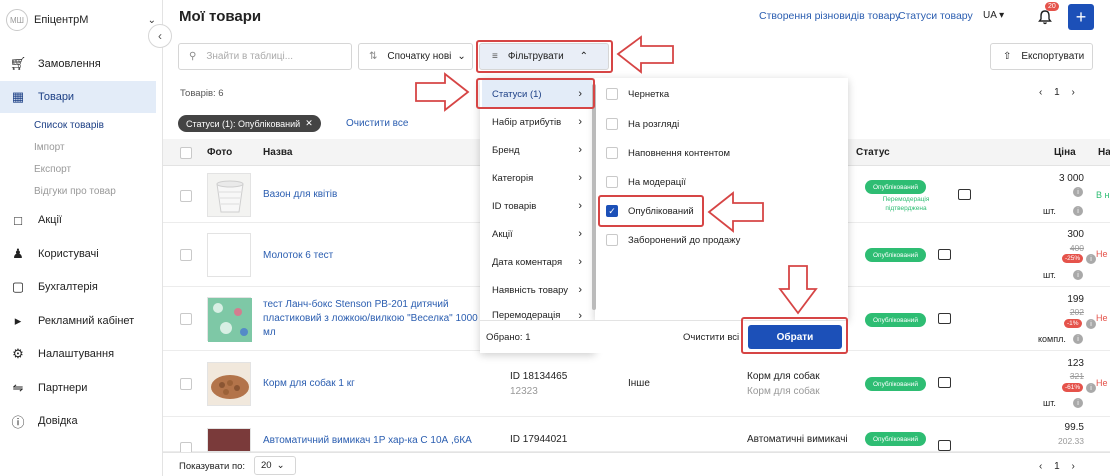 The height and width of the screenshot is (476, 1110). I want to click on annotation-arrow-down, so click(798, 290).